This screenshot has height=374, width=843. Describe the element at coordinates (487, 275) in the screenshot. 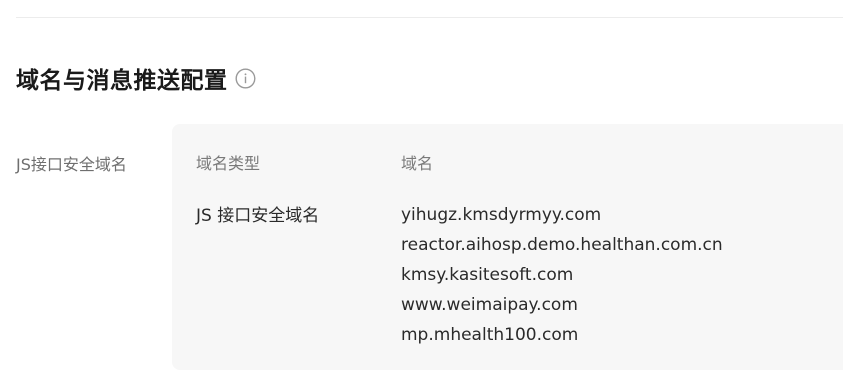

I see `domain-item: kmsy.kasitesoft.com` at that location.